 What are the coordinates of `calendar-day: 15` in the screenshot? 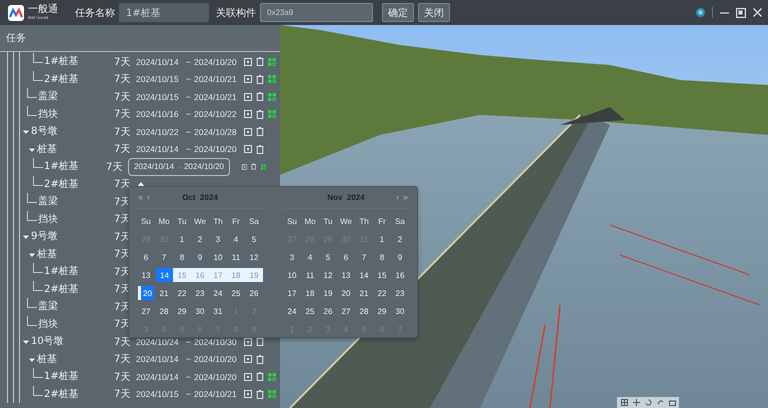 It's located at (182, 275).